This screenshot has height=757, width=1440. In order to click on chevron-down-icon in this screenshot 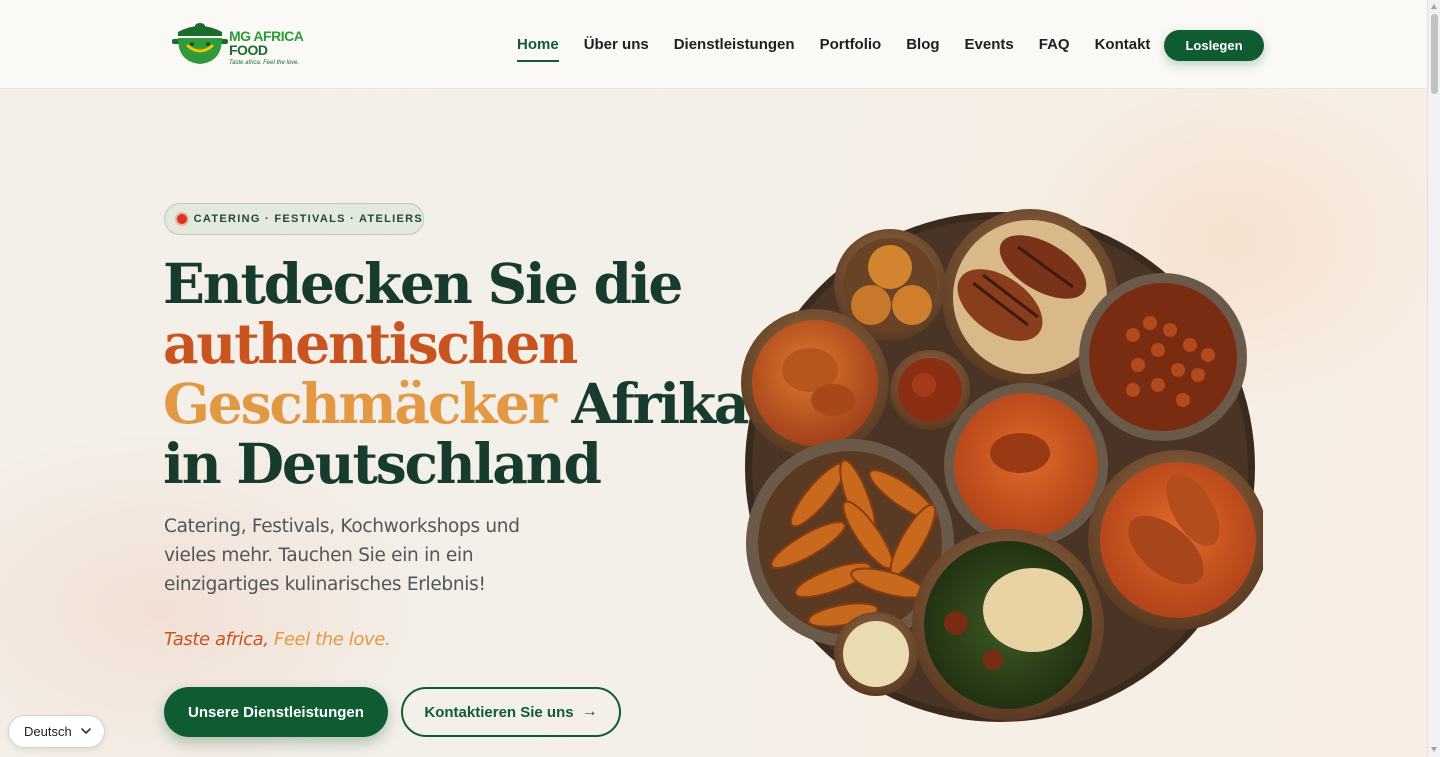, I will do `click(86, 731)`.